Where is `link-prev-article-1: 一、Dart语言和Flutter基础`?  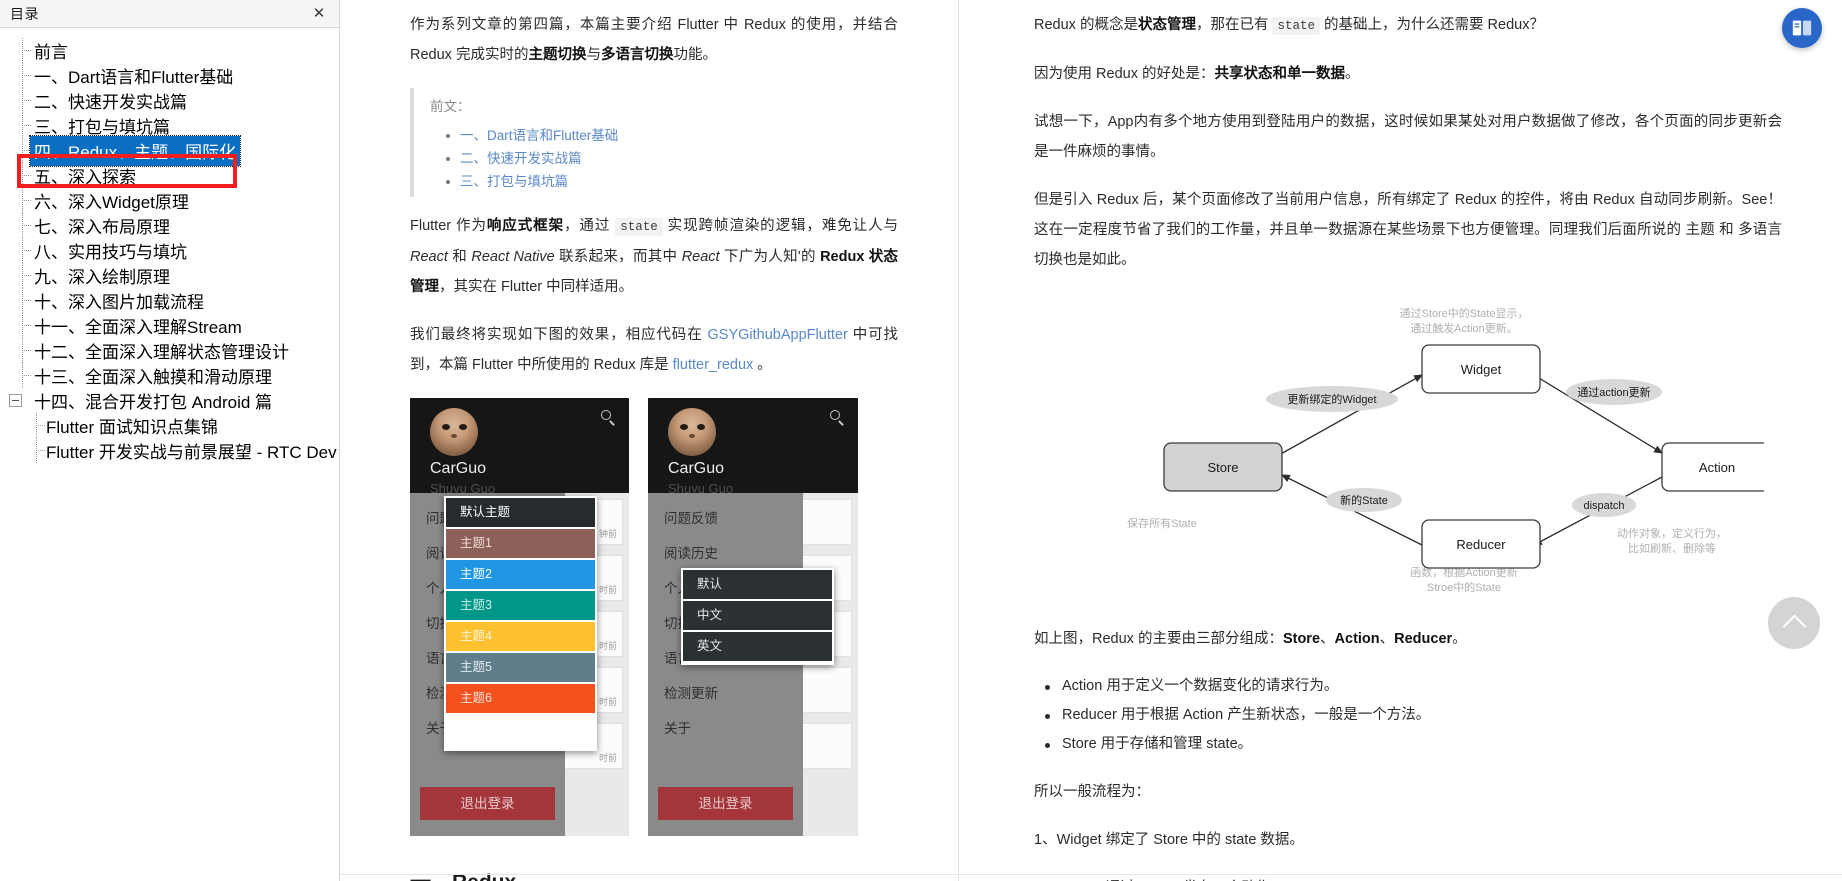 link-prev-article-1: 一、Dart语言和Flutter基础 is located at coordinates (539, 135).